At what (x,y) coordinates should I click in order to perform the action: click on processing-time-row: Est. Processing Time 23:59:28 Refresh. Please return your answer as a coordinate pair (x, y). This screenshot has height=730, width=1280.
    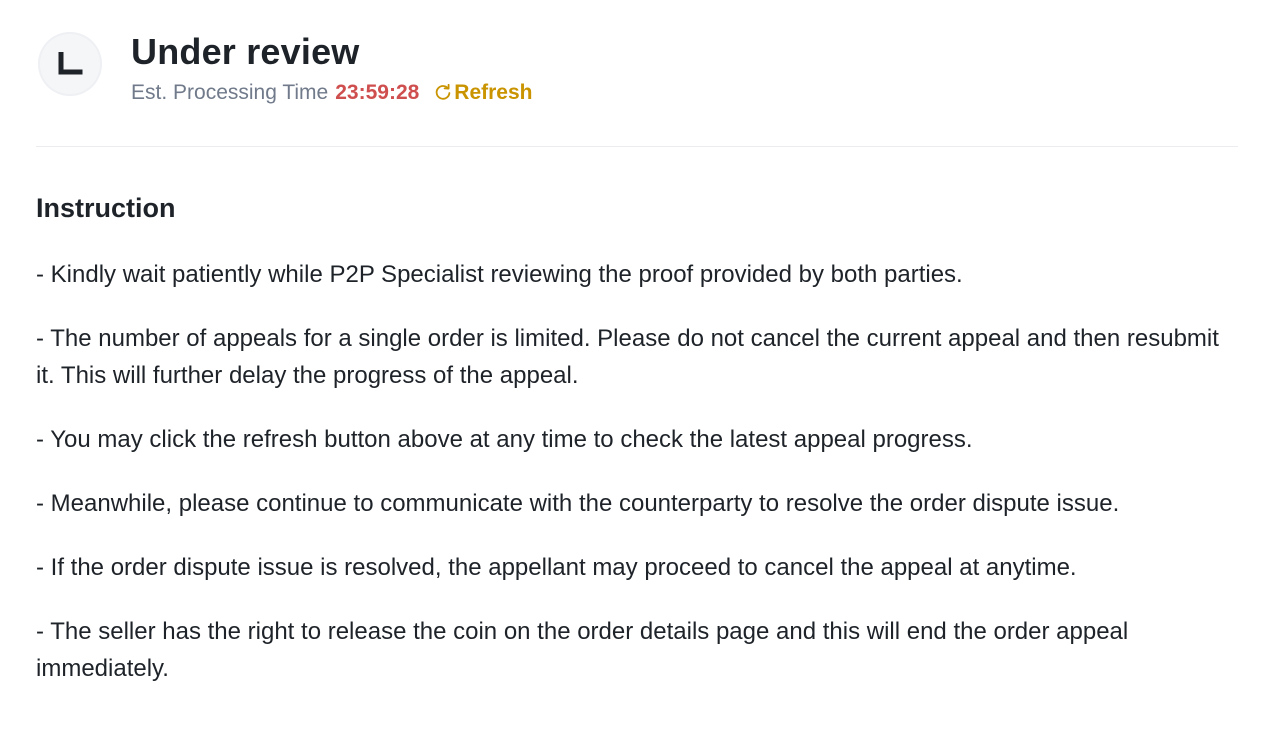
    Looking at the image, I should click on (332, 93).